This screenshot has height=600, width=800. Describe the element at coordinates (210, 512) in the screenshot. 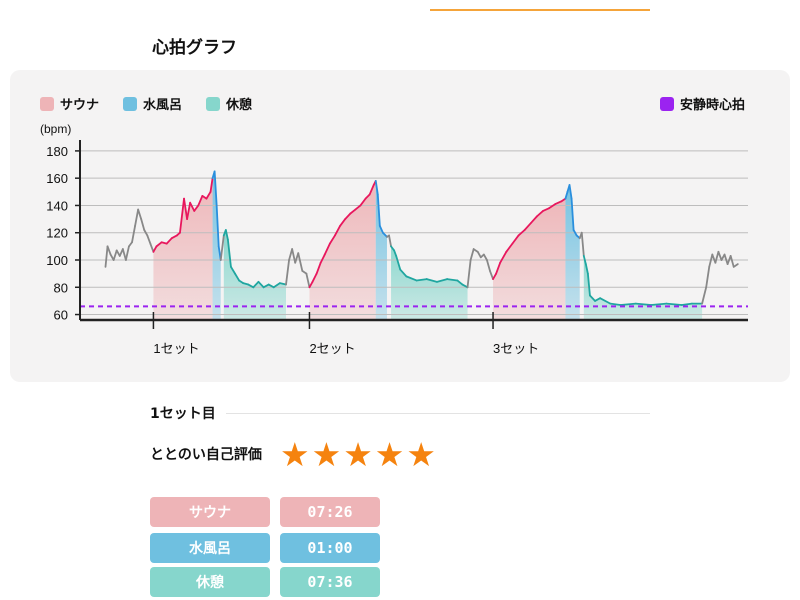

I see `sauna-label-pill: サウナ` at that location.